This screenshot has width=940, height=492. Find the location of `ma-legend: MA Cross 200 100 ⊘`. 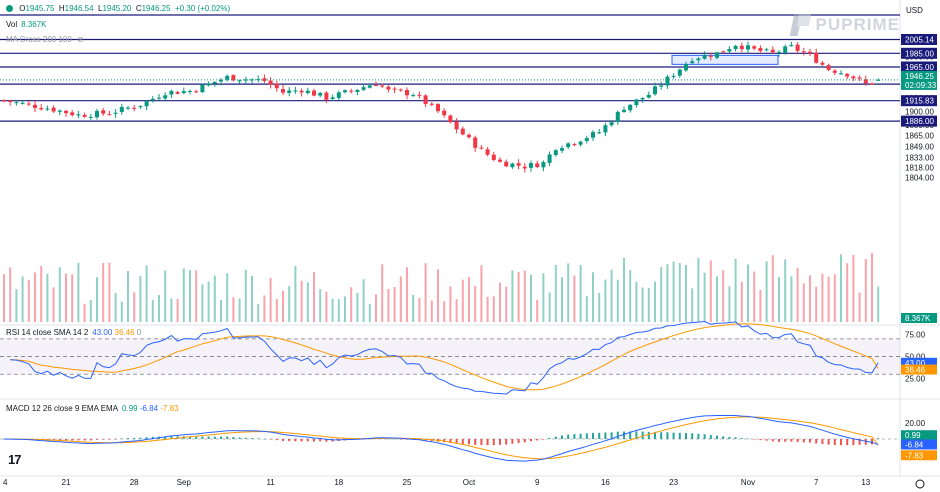

ma-legend: MA Cross 200 100 ⊘ is located at coordinates (45, 39).